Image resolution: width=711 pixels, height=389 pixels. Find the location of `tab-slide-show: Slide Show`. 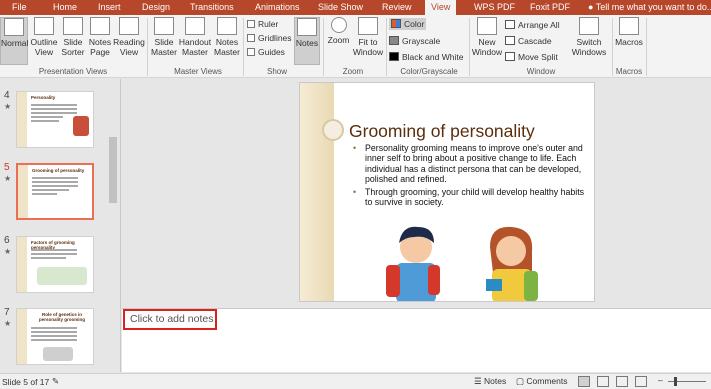

tab-slide-show: Slide Show is located at coordinates (340, 7).